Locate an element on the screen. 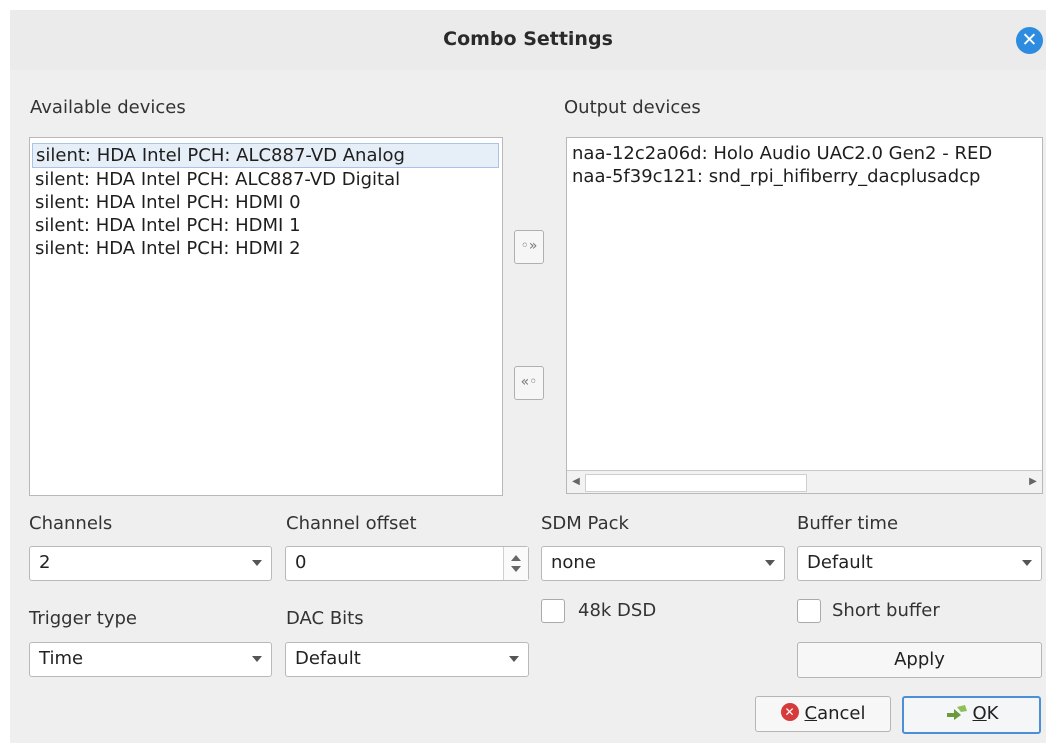  dialog-title: Combo Settings is located at coordinates (528, 39).